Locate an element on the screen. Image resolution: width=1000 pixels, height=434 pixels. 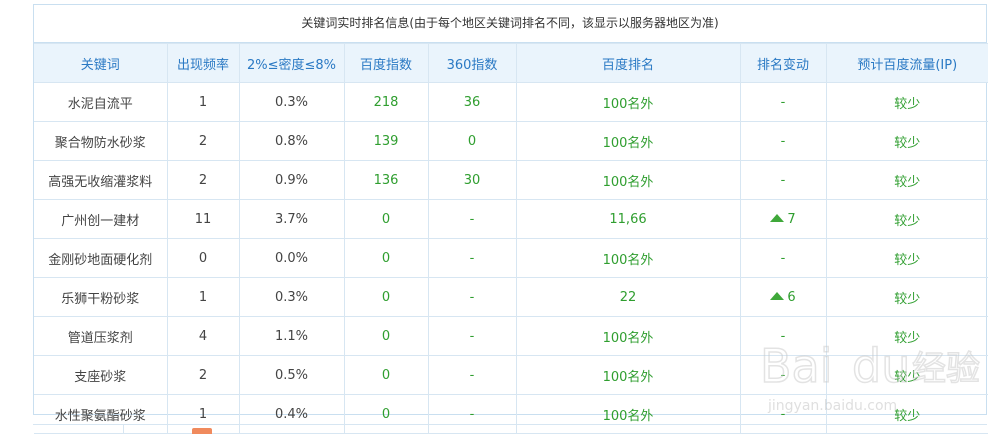
cell-frequency: 4 is located at coordinates (203, 336).